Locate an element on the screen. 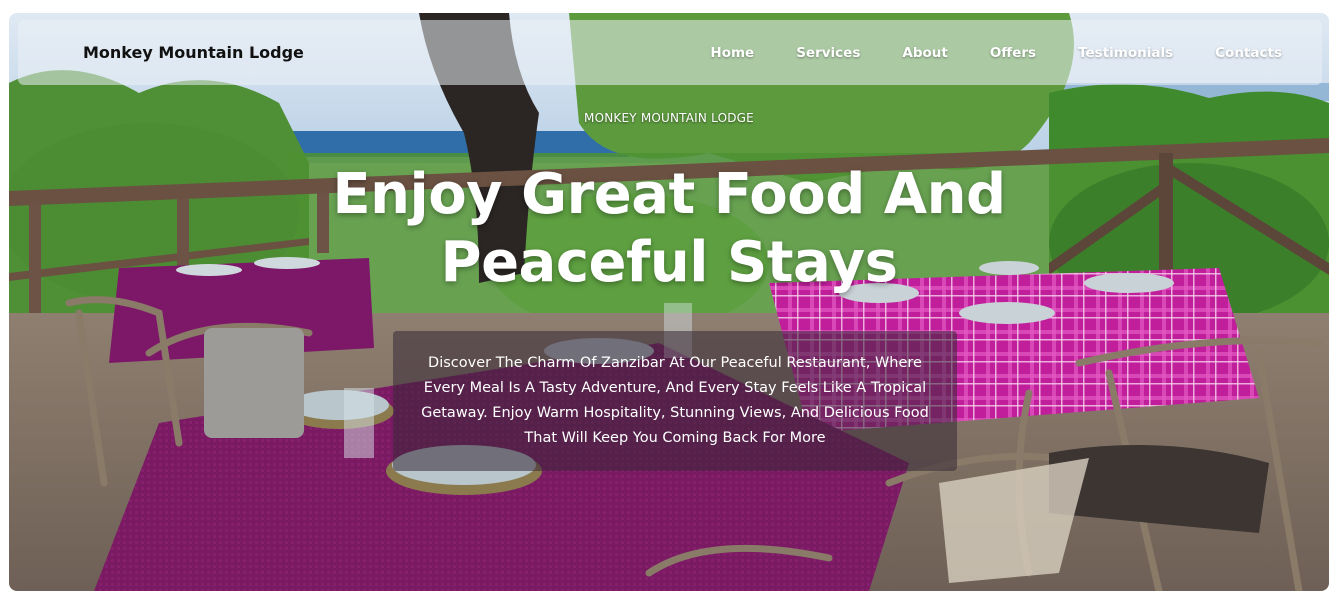  nav-link-offers: Offers is located at coordinates (1013, 53).